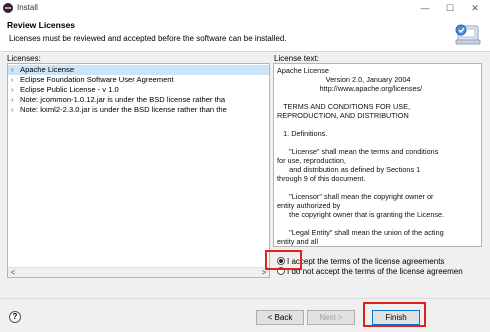 This screenshot has height=332, width=490. I want to click on license-item-label: Eclipse Public License - v 1.0, so click(69, 89).